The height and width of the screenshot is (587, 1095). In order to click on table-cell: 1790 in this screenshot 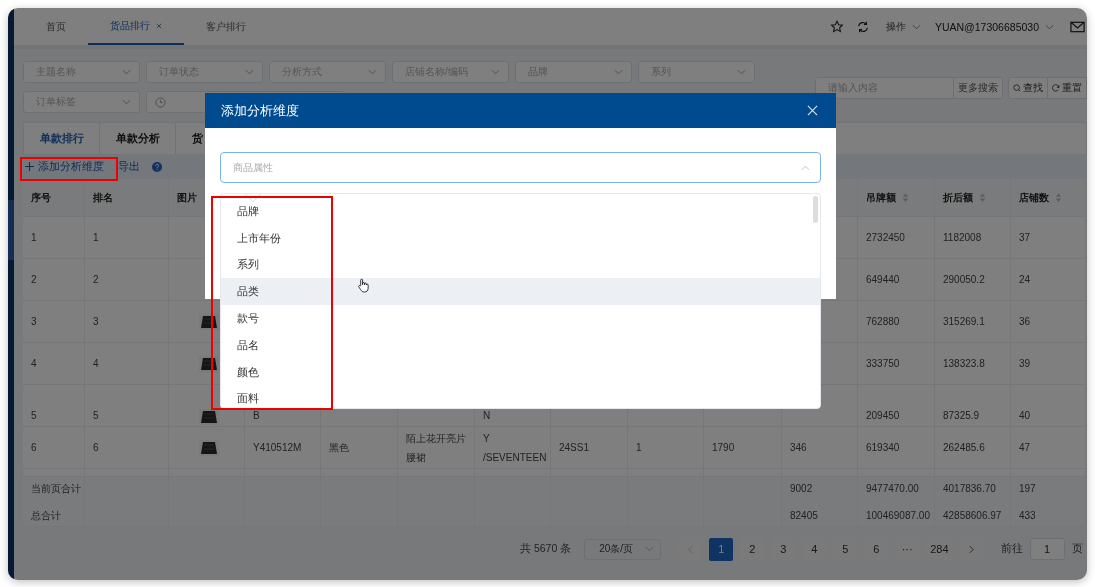, I will do `click(743, 448)`.